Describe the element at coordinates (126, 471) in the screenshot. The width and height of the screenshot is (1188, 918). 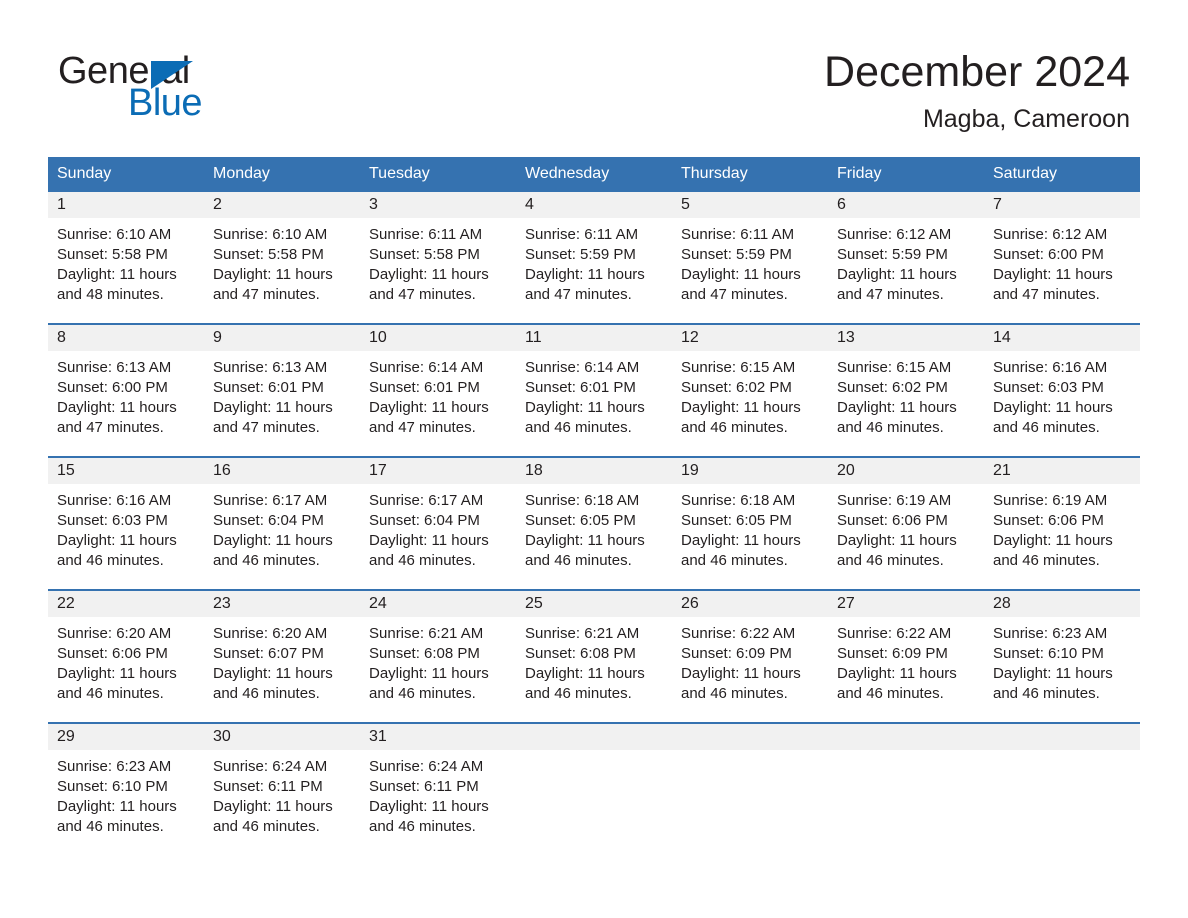
I see `day-number: 15` at that location.